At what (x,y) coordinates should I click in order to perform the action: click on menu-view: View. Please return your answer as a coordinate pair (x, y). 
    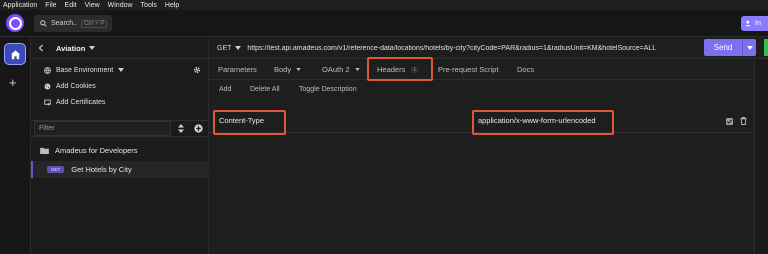
    Looking at the image, I should click on (92, 5).